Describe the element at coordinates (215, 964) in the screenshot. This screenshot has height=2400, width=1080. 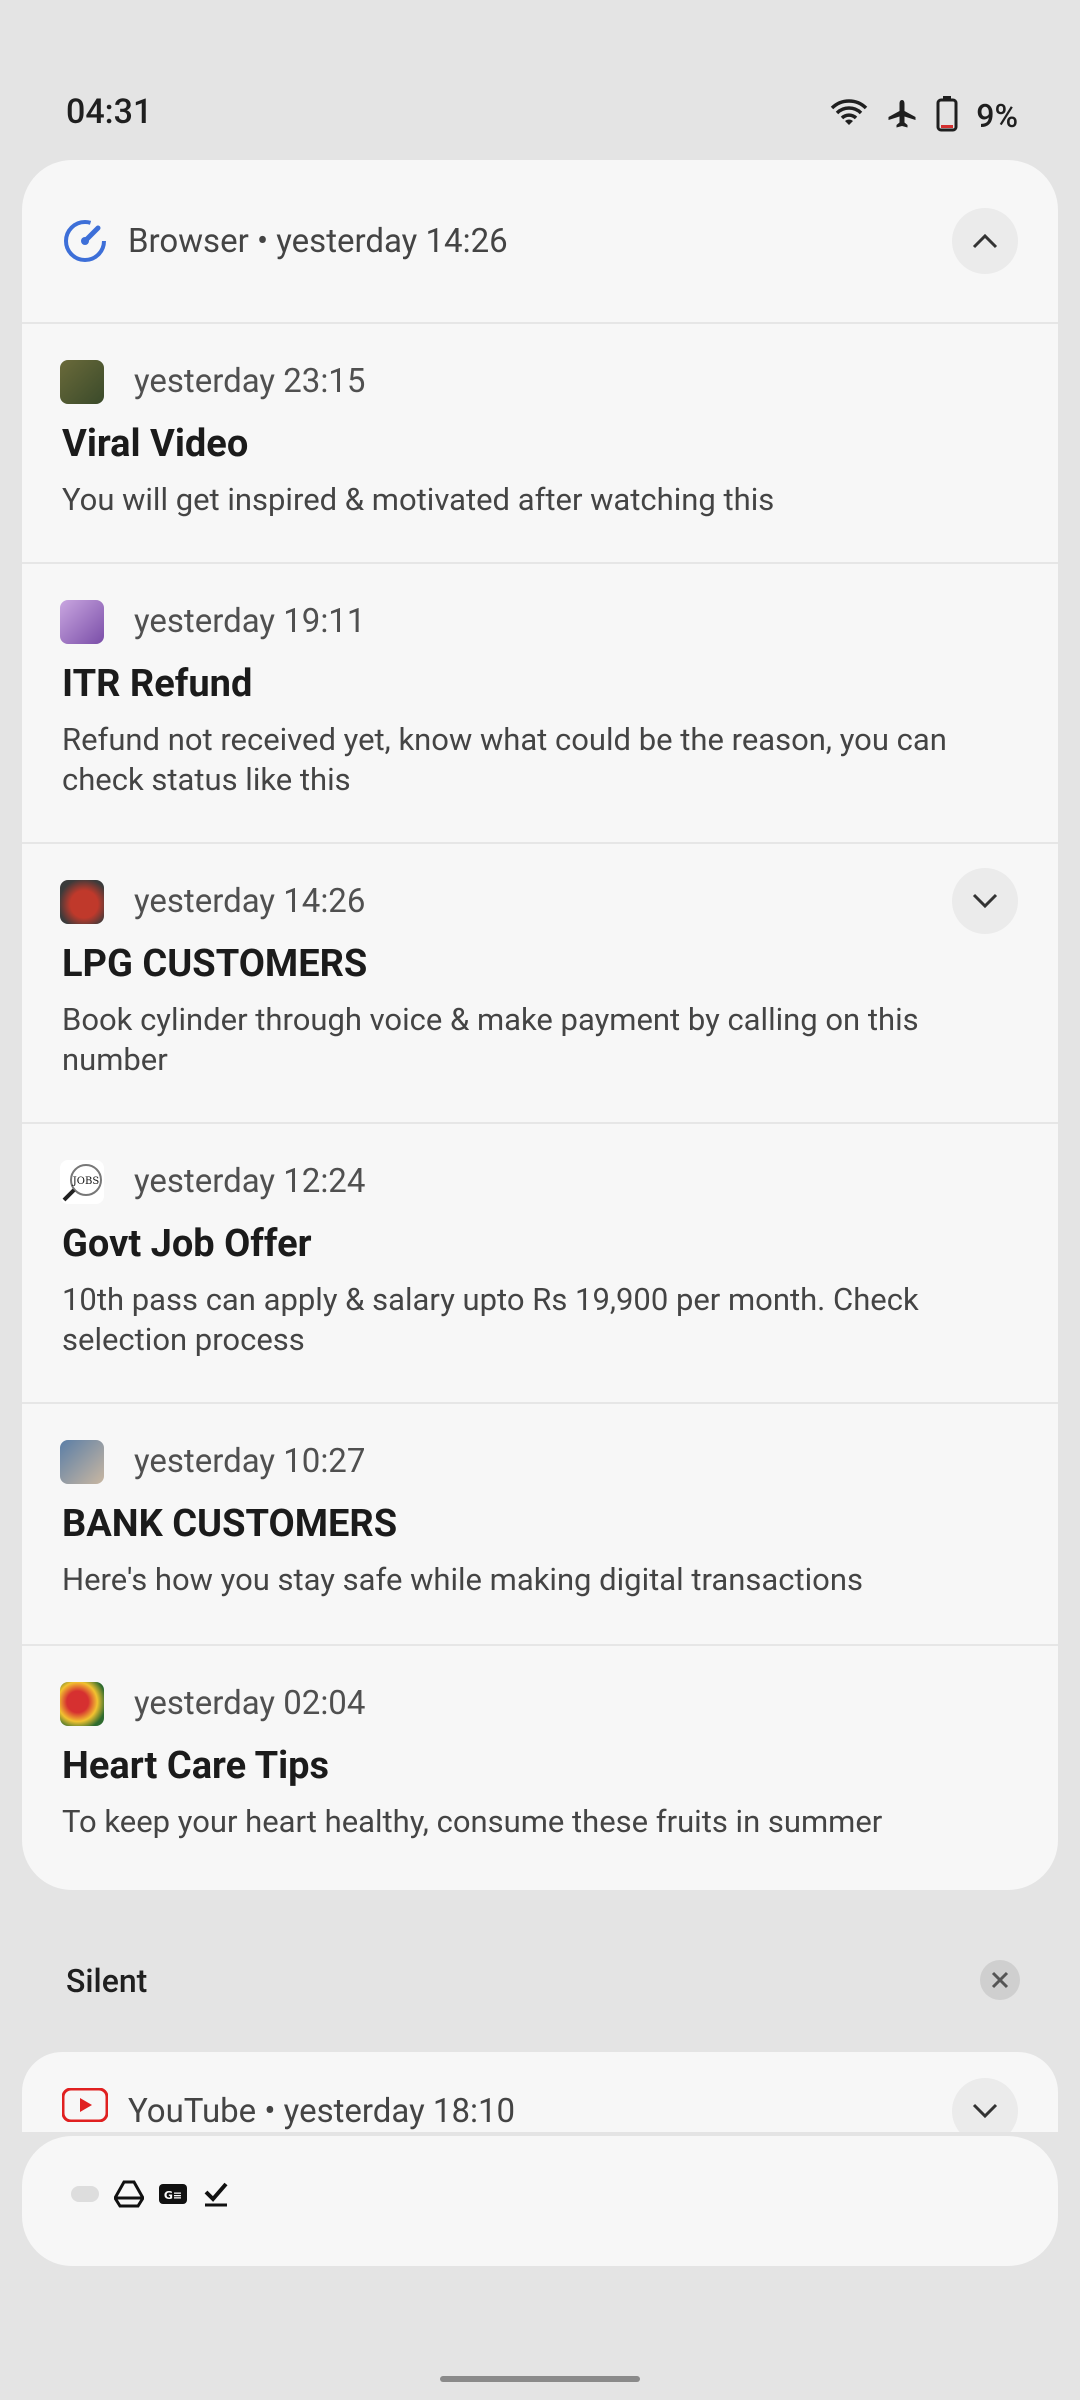
I see `notification-title: LPG CUSTOMERS` at that location.